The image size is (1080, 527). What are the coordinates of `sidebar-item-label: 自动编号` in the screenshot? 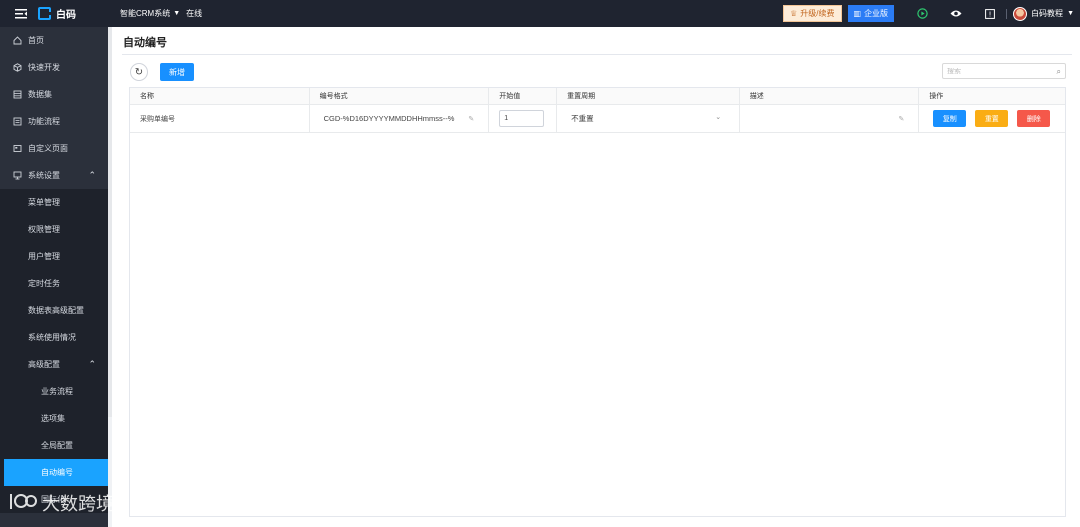 It's located at (57, 472).